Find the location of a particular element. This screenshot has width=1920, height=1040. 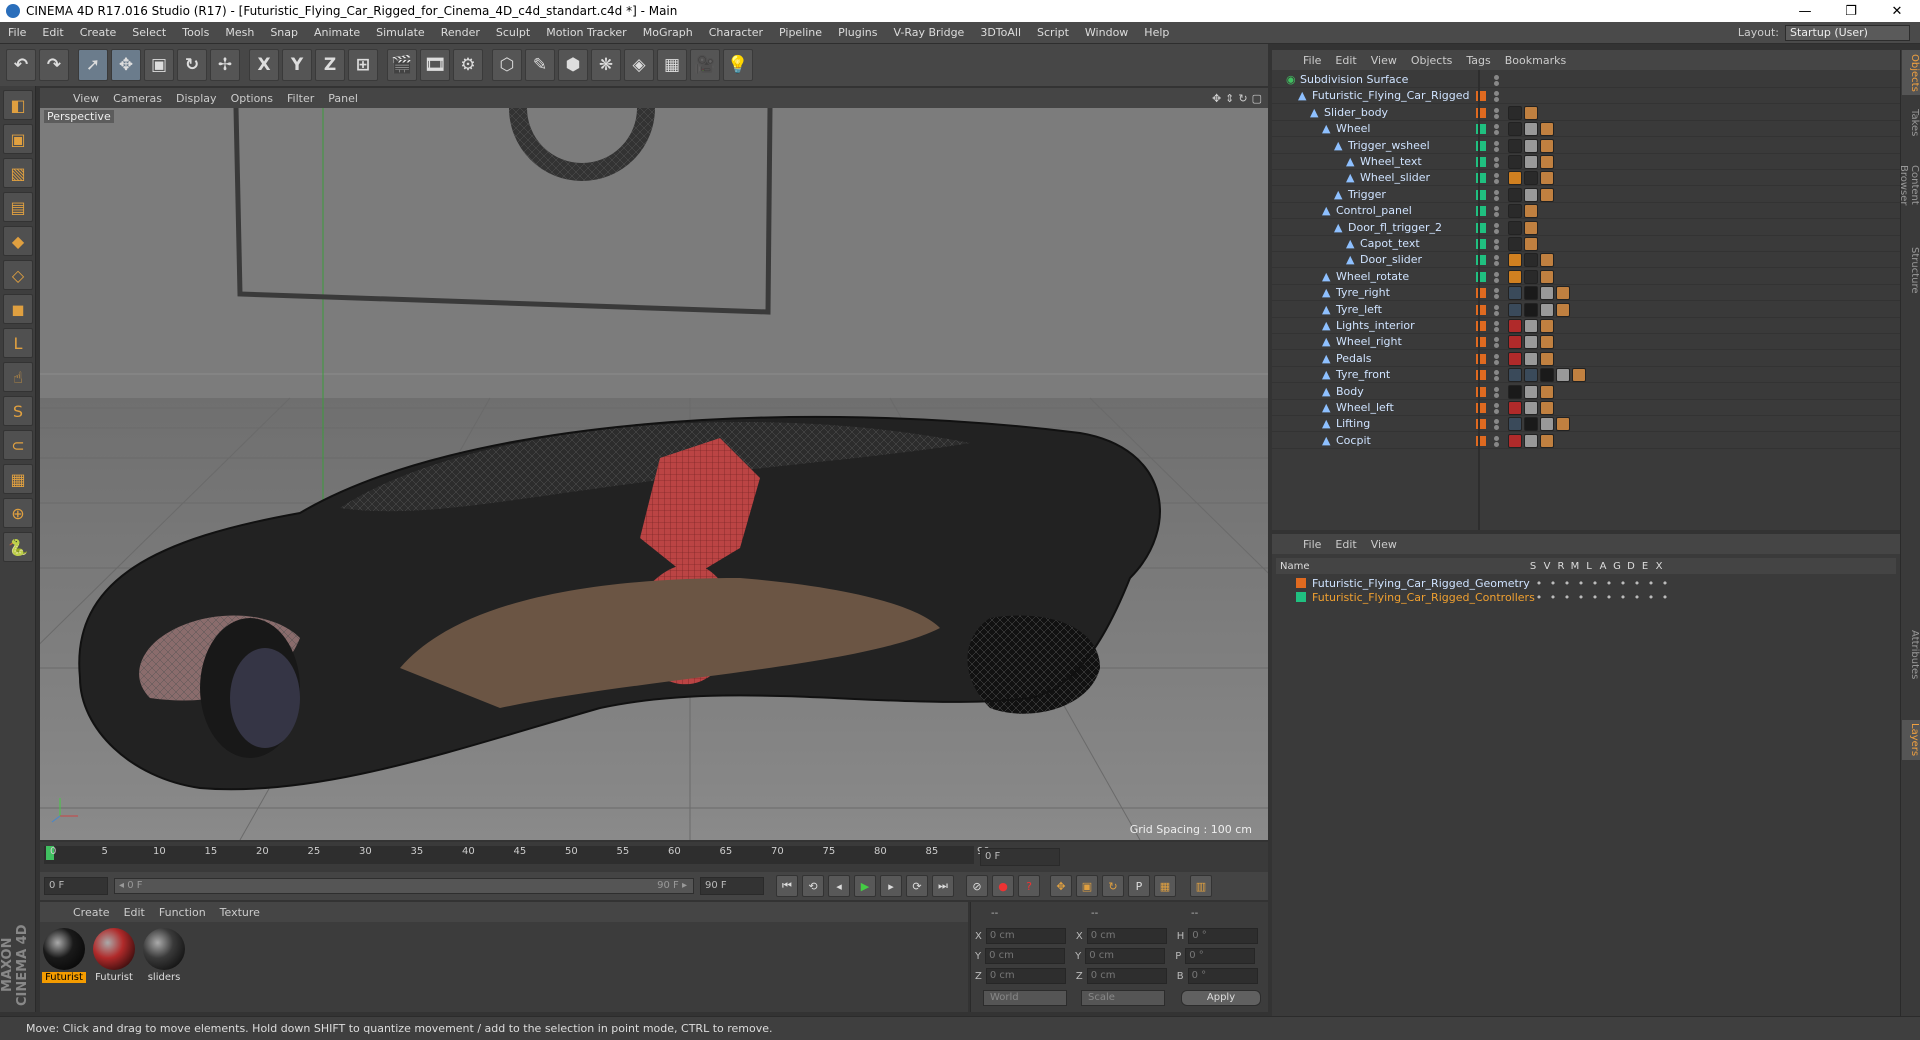

menu-animate: Animate is located at coordinates (337, 32).